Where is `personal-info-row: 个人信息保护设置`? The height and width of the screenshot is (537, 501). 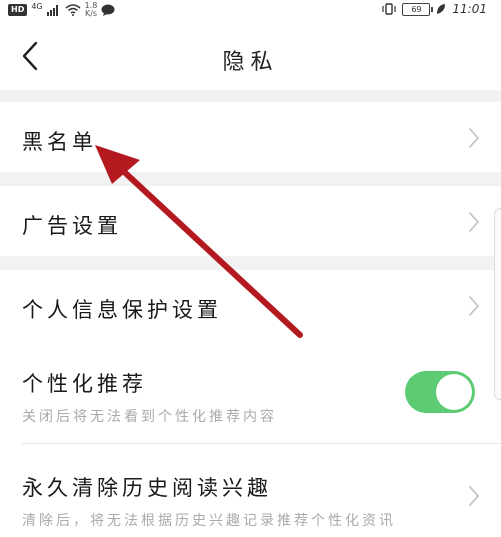
personal-info-row: 个人信息保护设置 is located at coordinates (250, 306).